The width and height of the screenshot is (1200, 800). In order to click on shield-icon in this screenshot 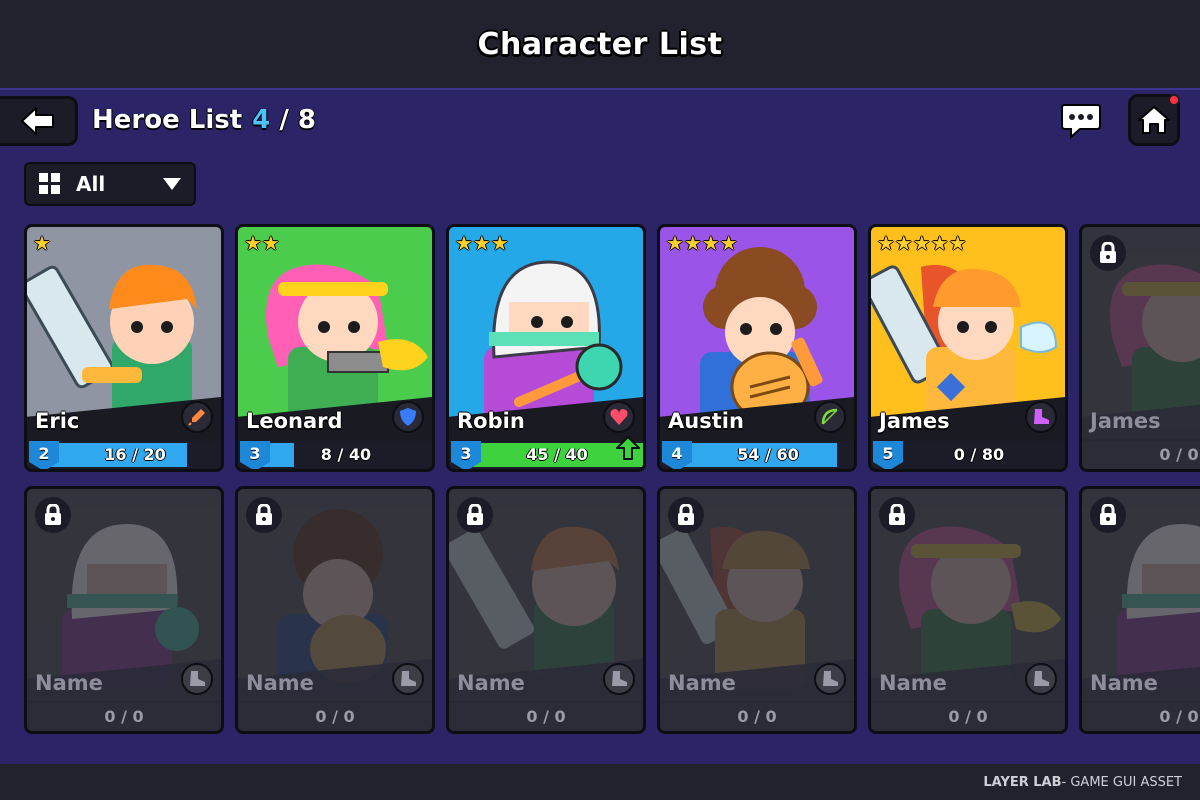, I will do `click(408, 417)`.